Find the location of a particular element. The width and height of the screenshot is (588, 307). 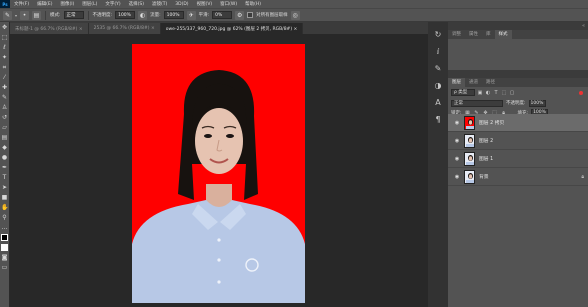

filter-adjustment-icon: ◐ is located at coordinates (488, 93).